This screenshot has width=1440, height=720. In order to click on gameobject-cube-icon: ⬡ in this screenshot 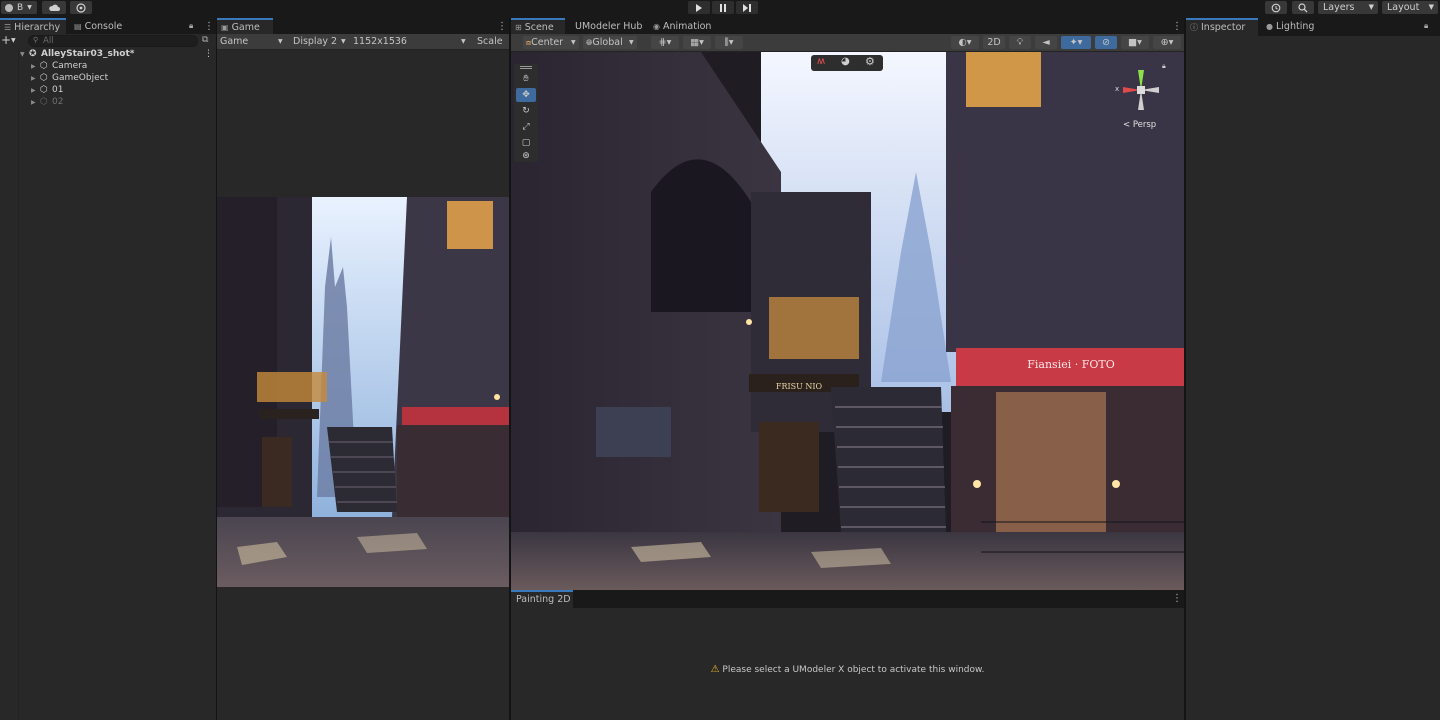, I will do `click(44, 90)`.